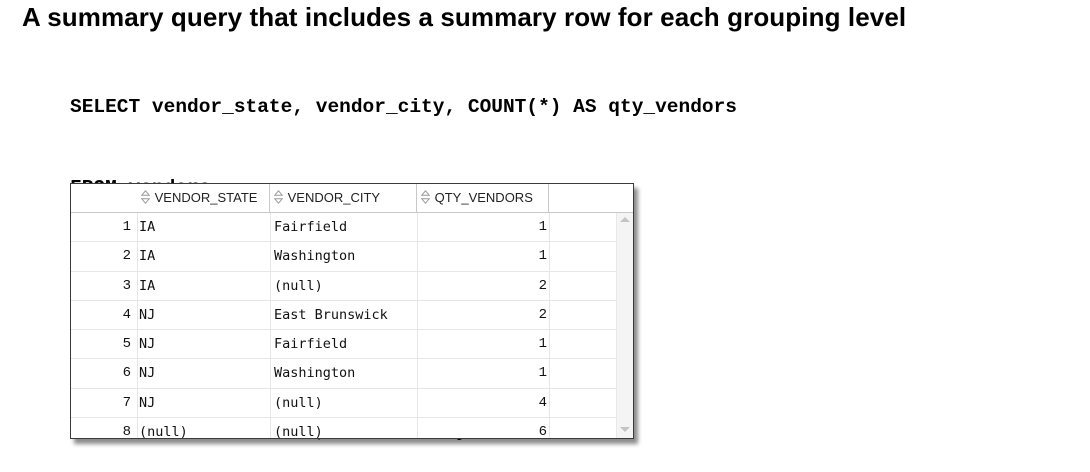 The width and height of the screenshot is (1090, 472). What do you see at coordinates (126, 431) in the screenshot?
I see `row-number: 8` at bounding box center [126, 431].